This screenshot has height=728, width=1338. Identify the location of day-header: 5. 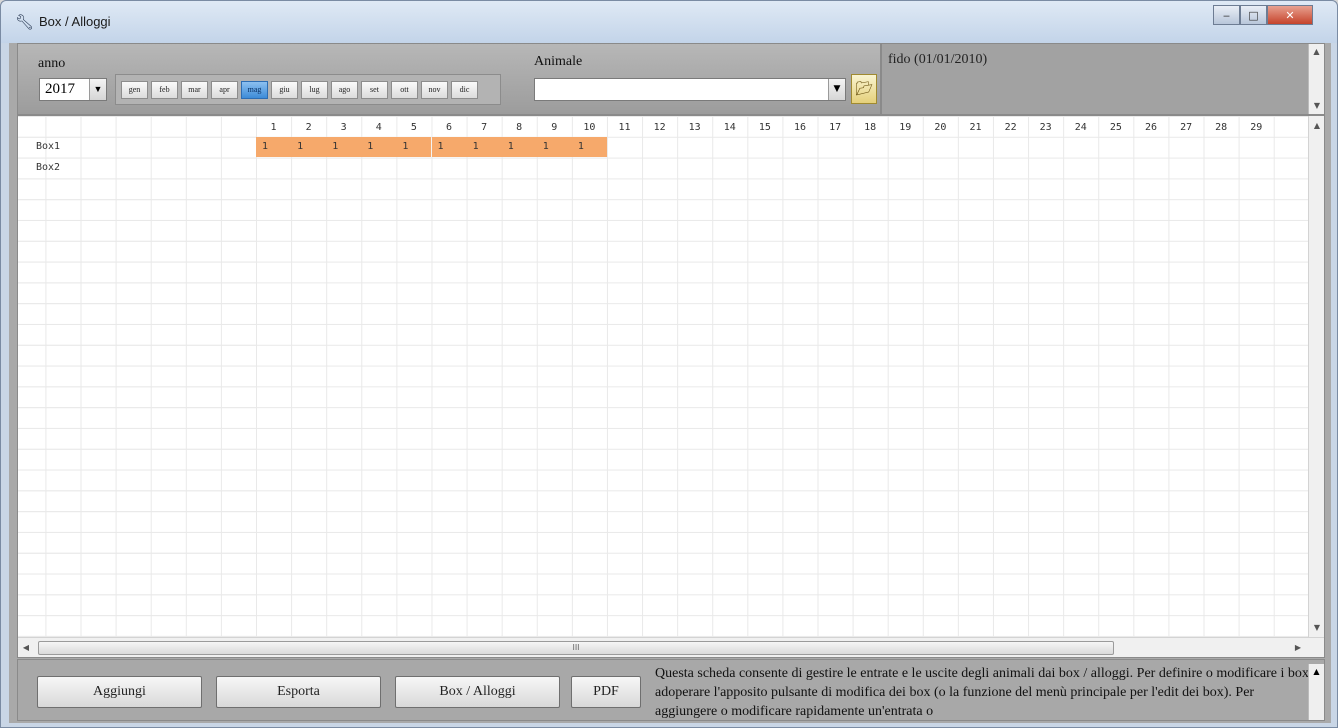
(413, 127).